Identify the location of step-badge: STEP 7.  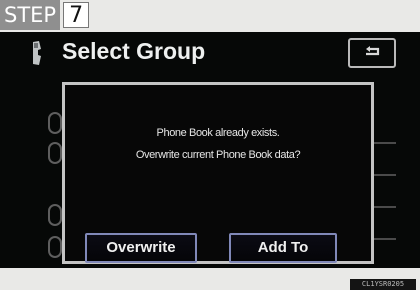
(45, 15).